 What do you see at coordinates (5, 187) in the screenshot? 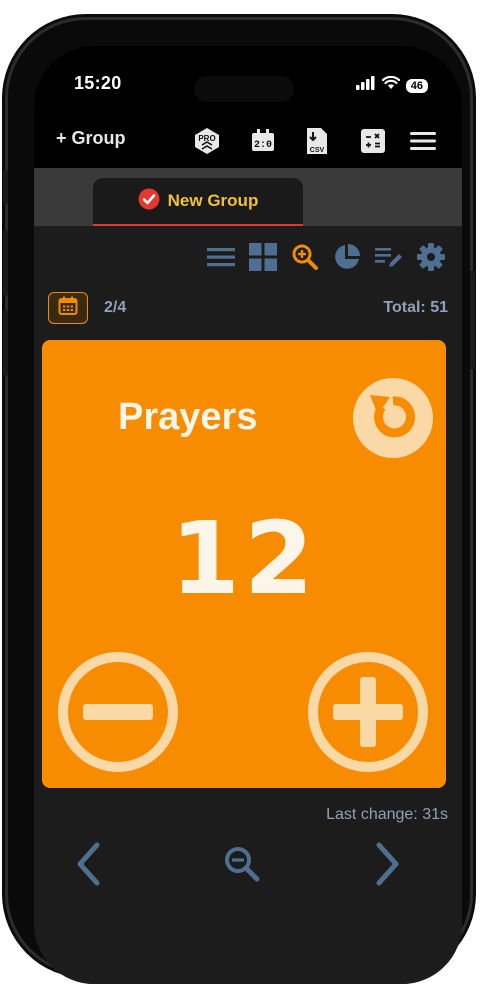
I see `action-button` at bounding box center [5, 187].